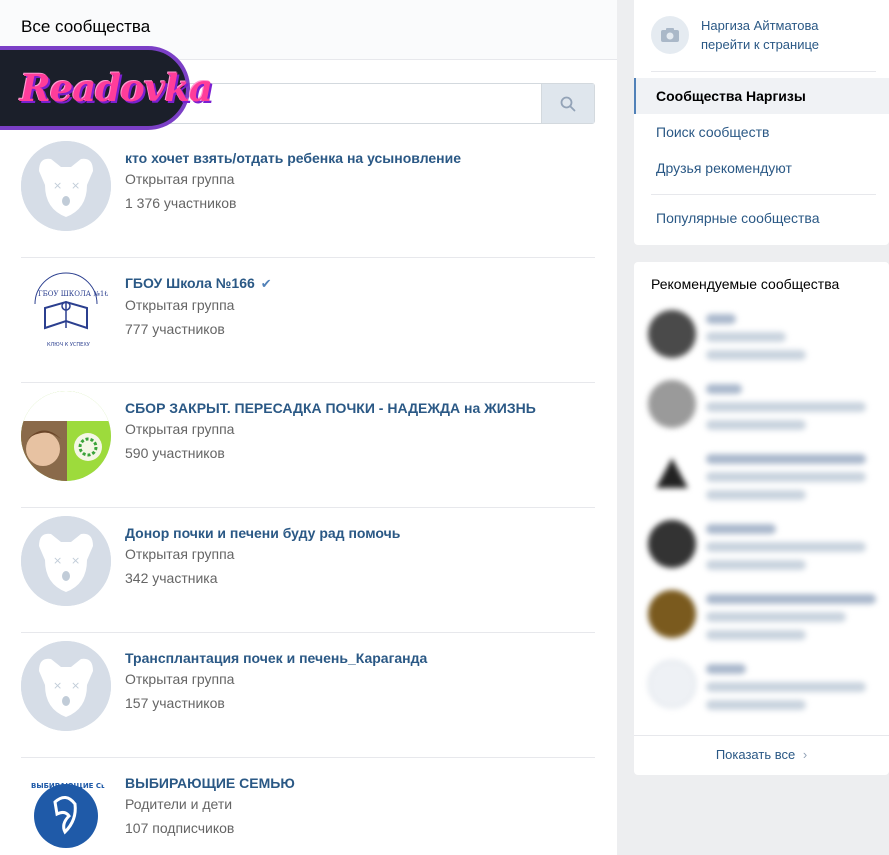  I want to click on show-all-label: Показать все, so click(755, 754).